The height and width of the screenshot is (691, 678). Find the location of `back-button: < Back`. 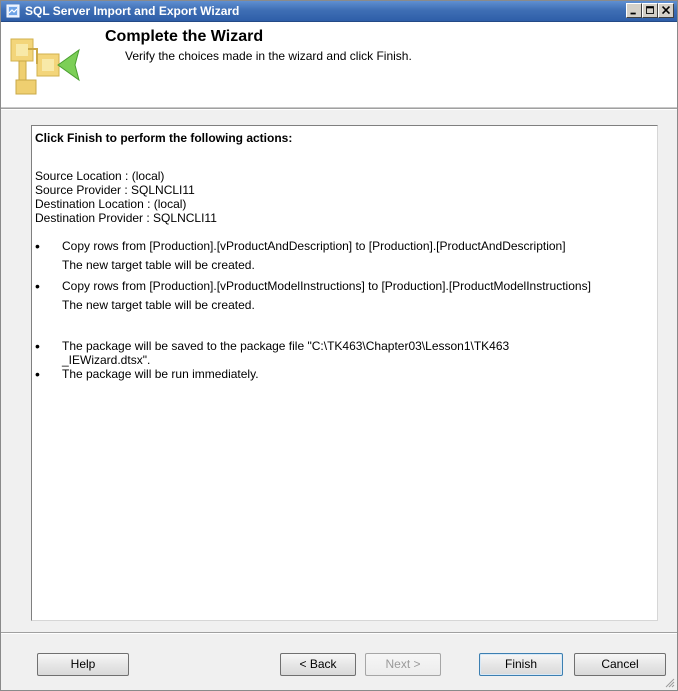

back-button: < Back is located at coordinates (318, 664).